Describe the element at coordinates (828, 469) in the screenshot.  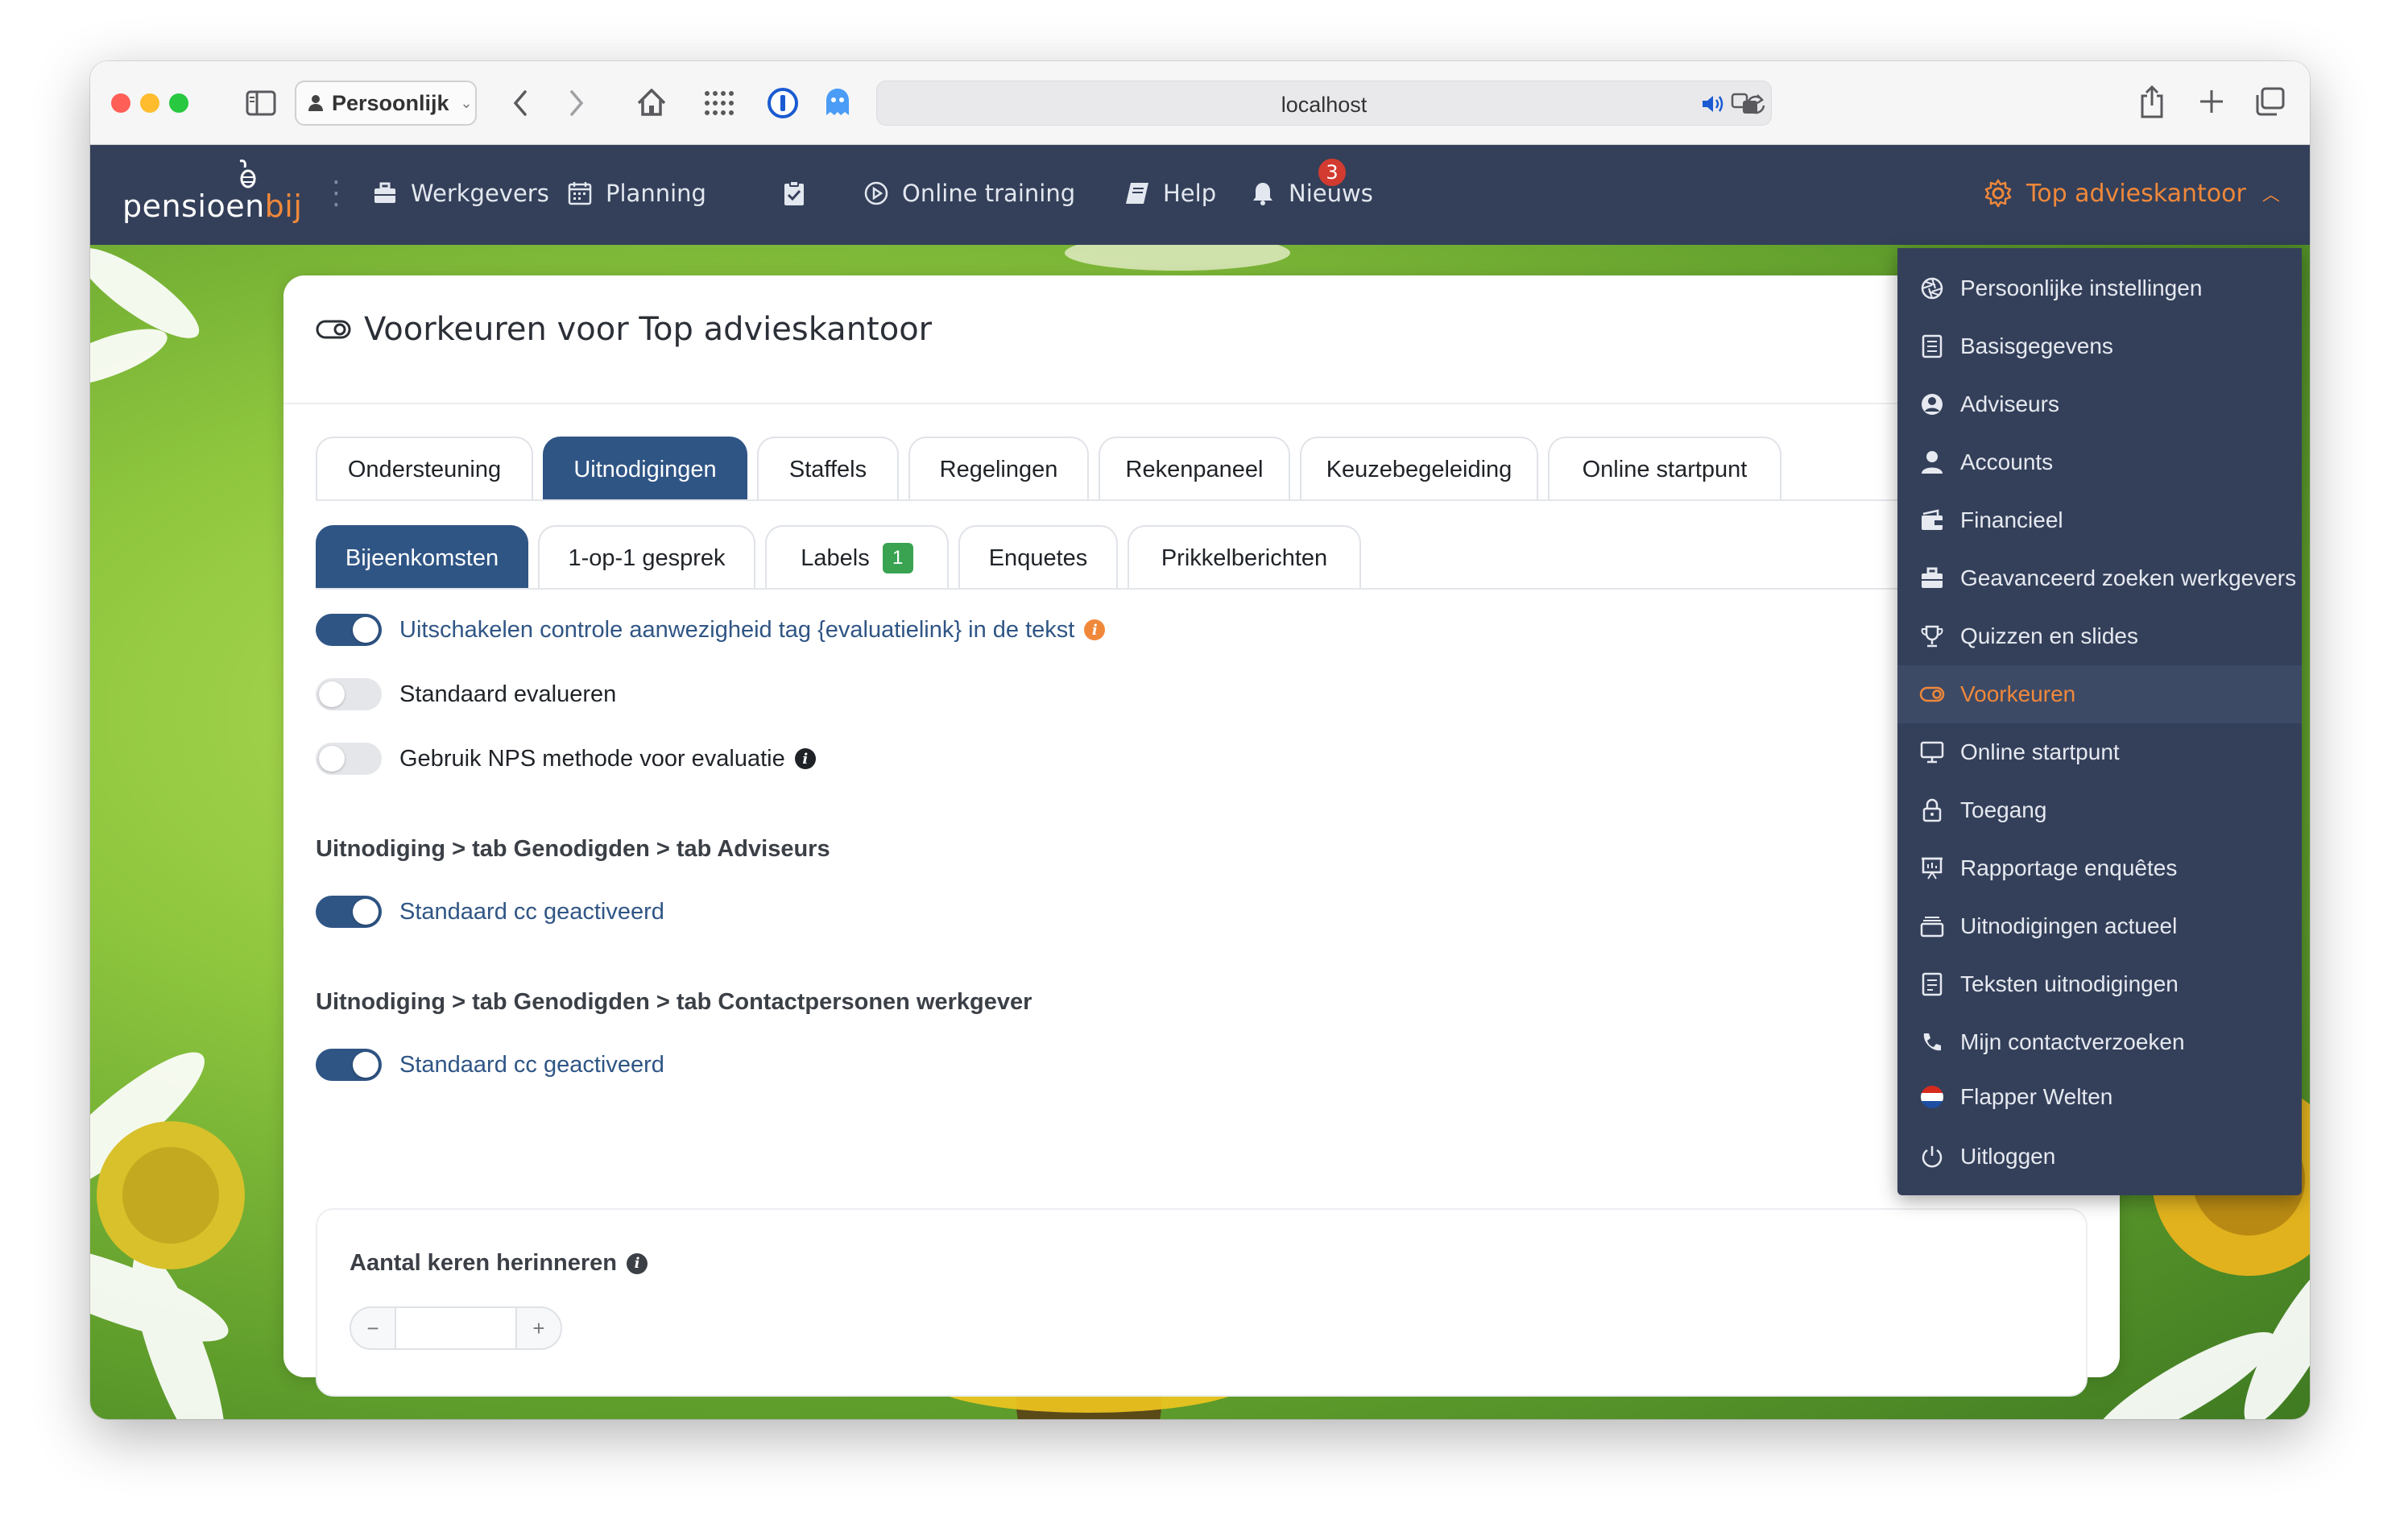
I see `tab-staffels: Staffels` at that location.